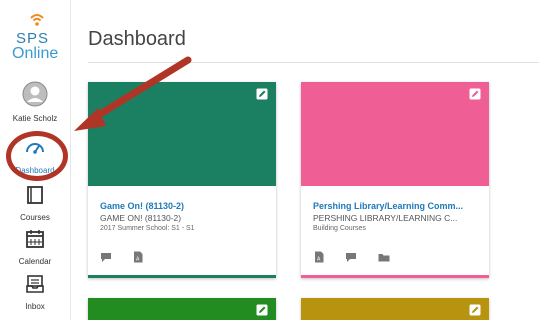  Describe the element at coordinates (35, 306) in the screenshot. I see `nav-inbox-label: Inbox` at that location.